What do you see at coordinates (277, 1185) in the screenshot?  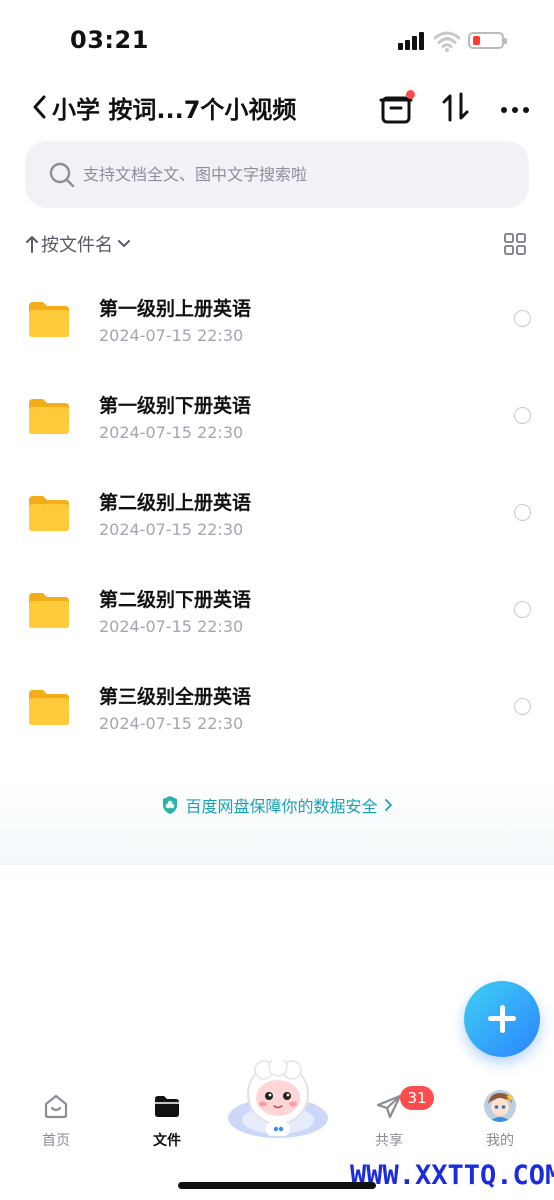 I see `home-indicator` at bounding box center [277, 1185].